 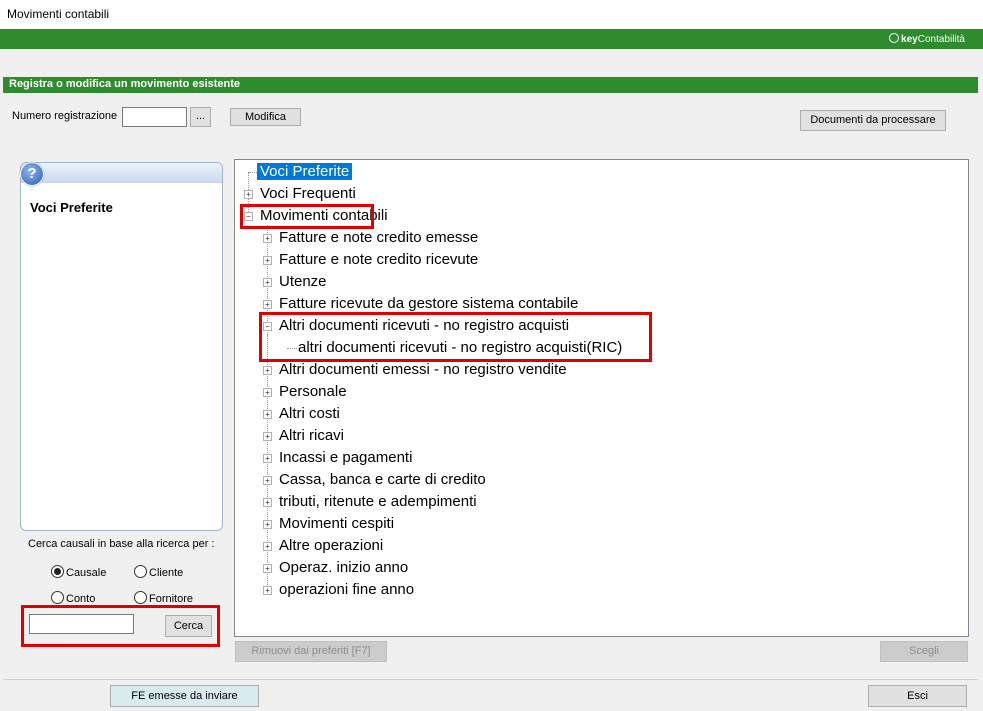 I want to click on key-logo-icon, so click(x=894, y=38).